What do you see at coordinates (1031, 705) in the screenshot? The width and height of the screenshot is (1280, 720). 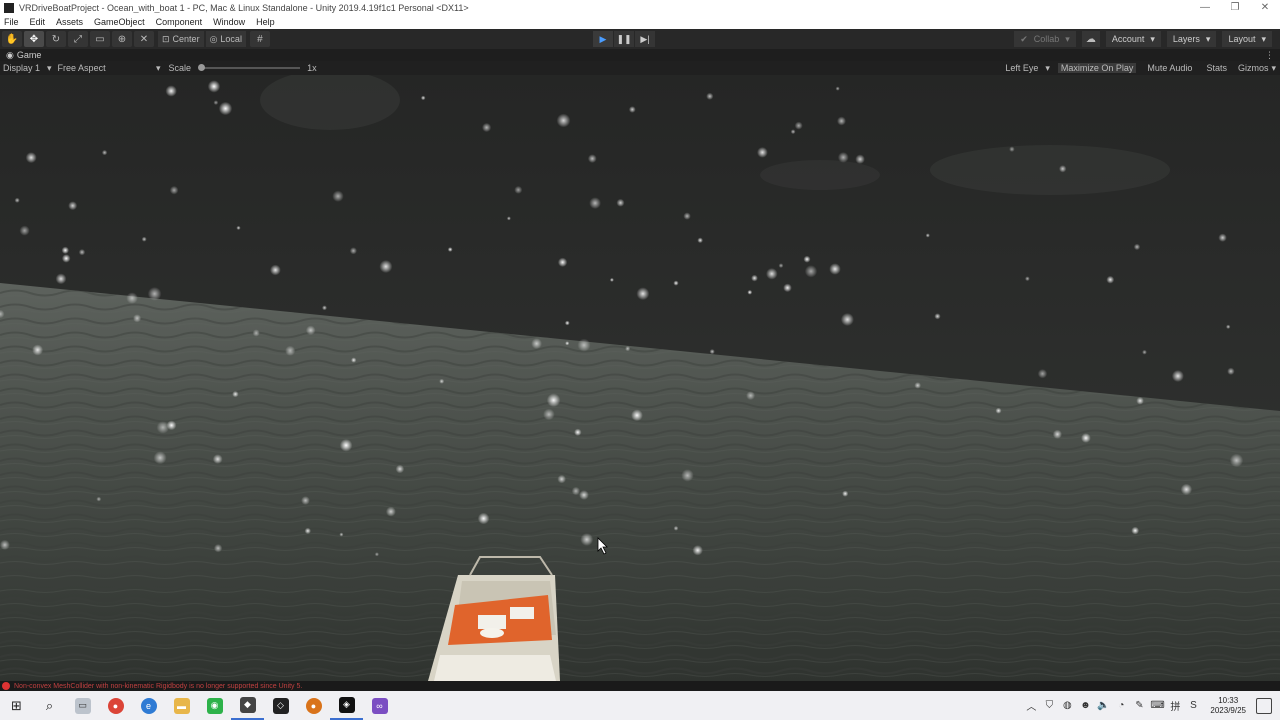 I see `chevron-up-icon: ︿` at bounding box center [1031, 705].